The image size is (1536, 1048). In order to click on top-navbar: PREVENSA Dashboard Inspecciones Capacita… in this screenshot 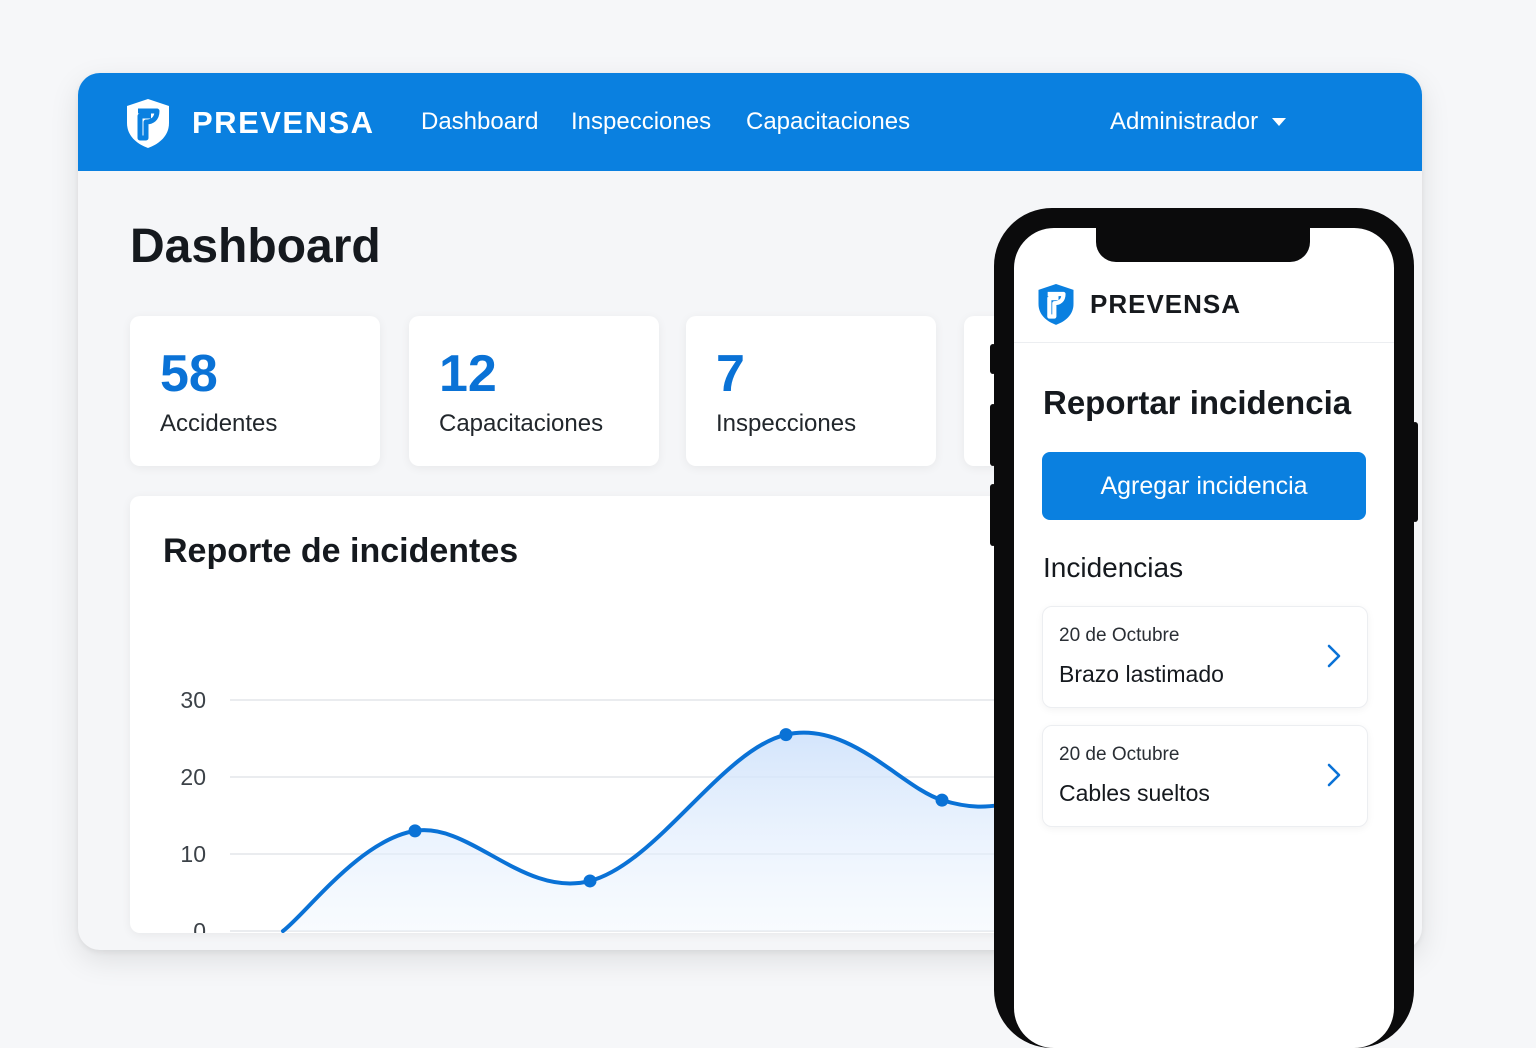, I will do `click(750, 122)`.